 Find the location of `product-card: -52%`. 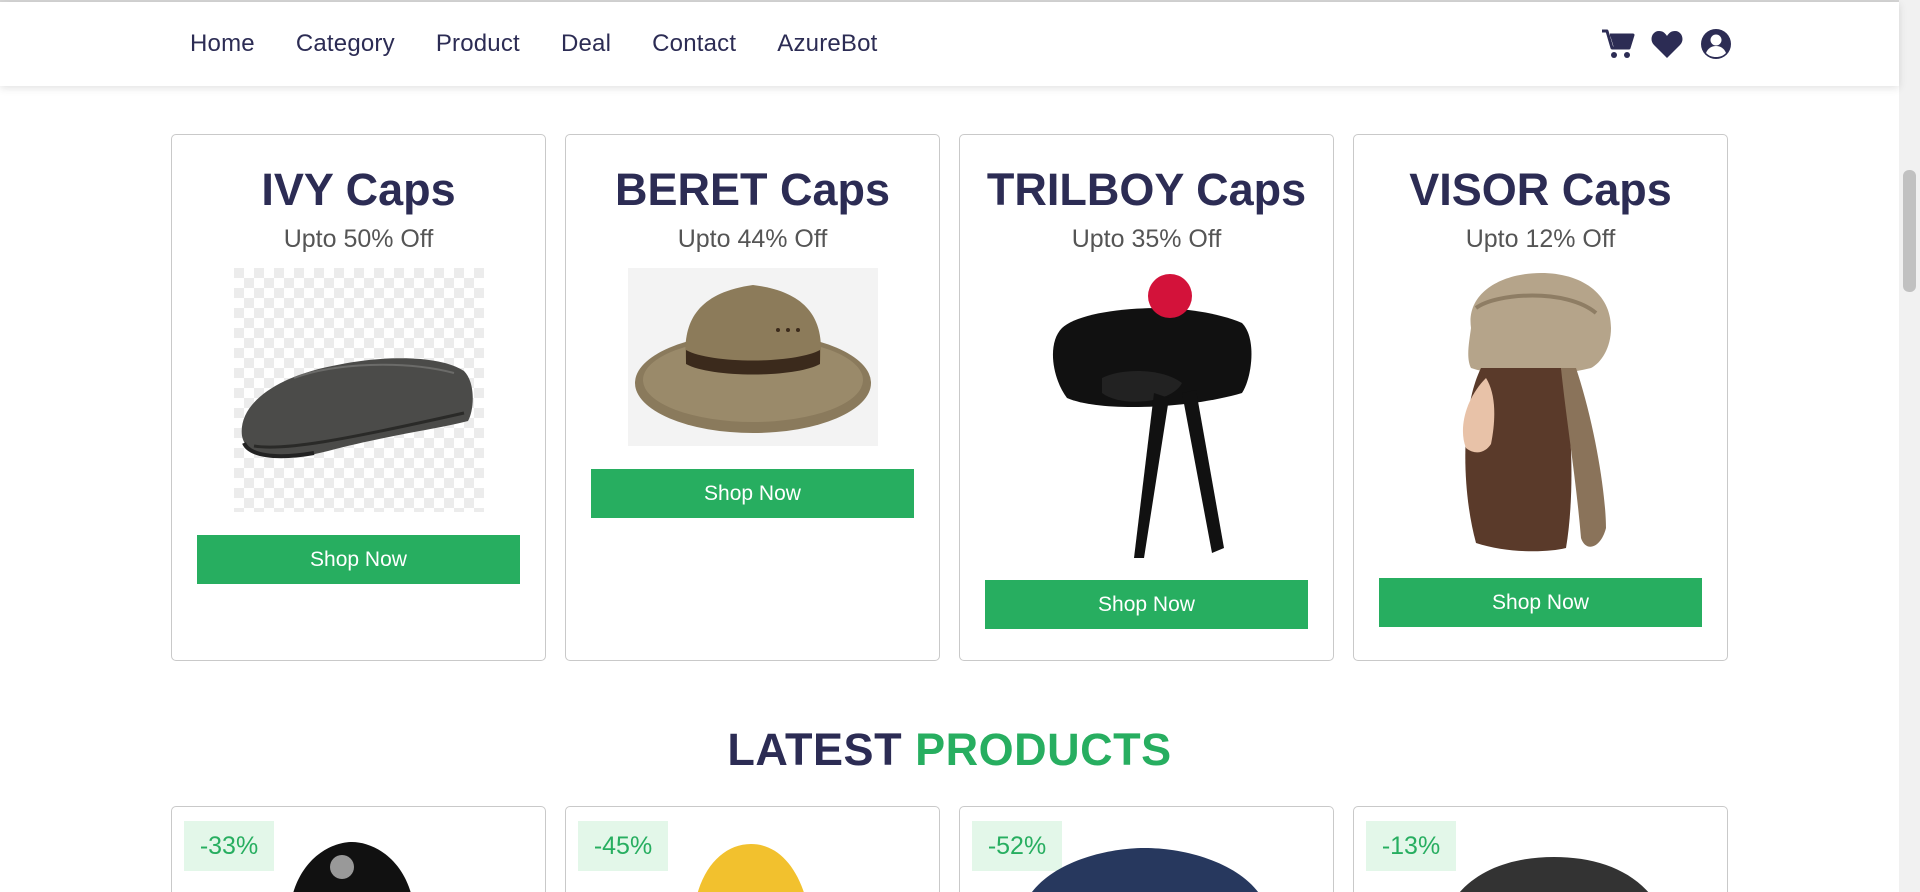

product-card: -52% is located at coordinates (1146, 849).